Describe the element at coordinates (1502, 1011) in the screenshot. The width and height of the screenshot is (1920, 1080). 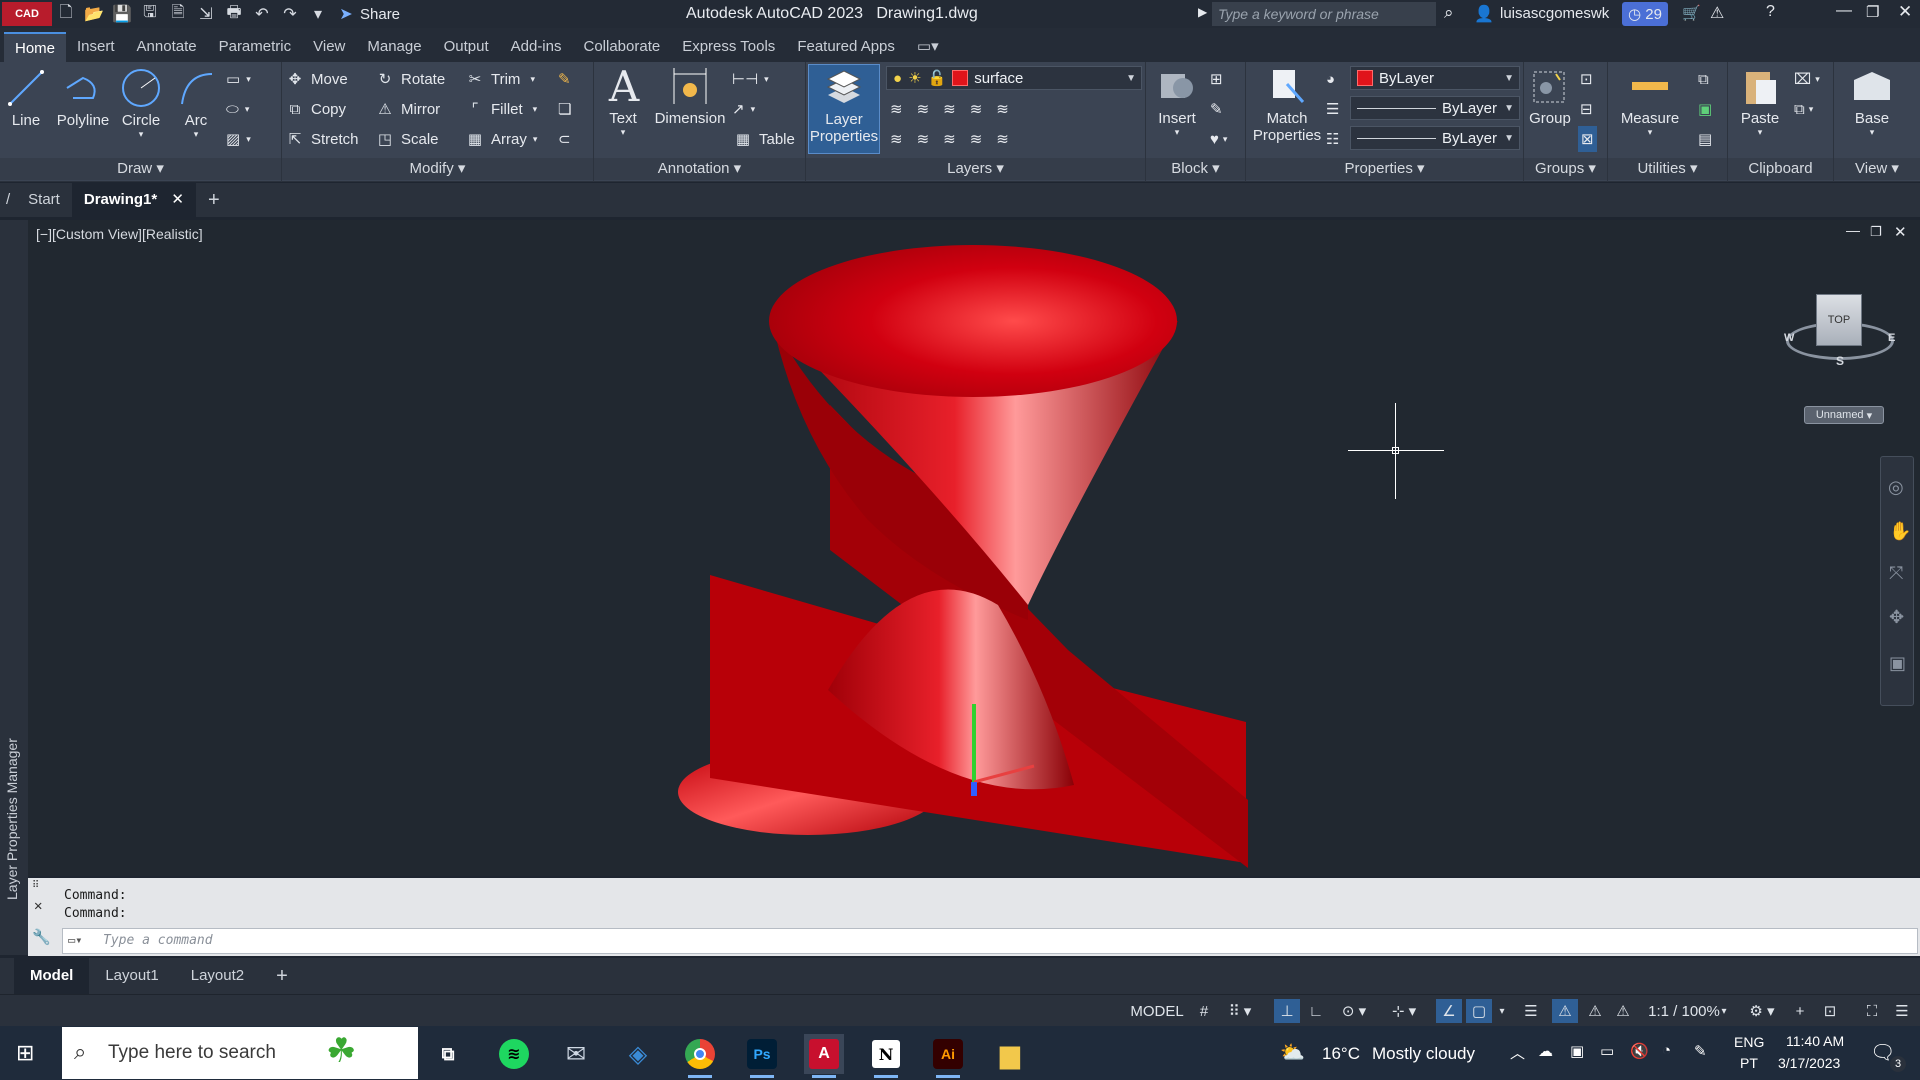
I see `osnap-menu-icon: ▾` at that location.